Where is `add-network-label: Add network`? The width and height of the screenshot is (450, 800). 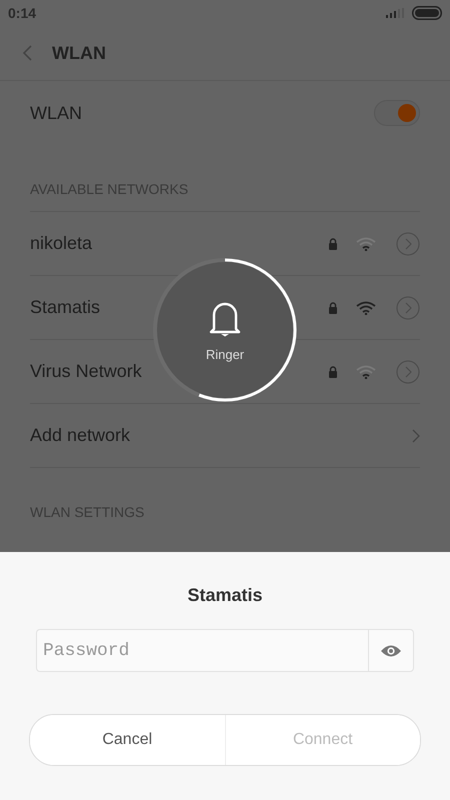 add-network-label: Add network is located at coordinates (80, 435).